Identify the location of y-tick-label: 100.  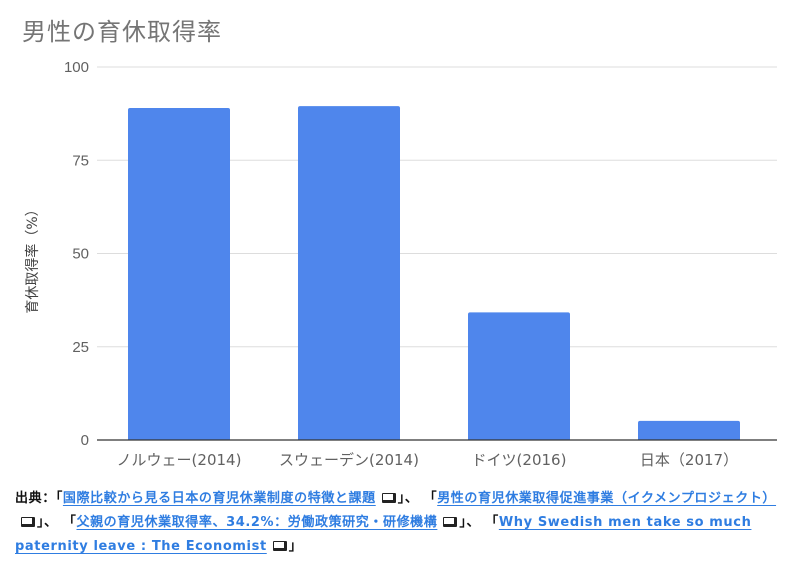
(76, 67).